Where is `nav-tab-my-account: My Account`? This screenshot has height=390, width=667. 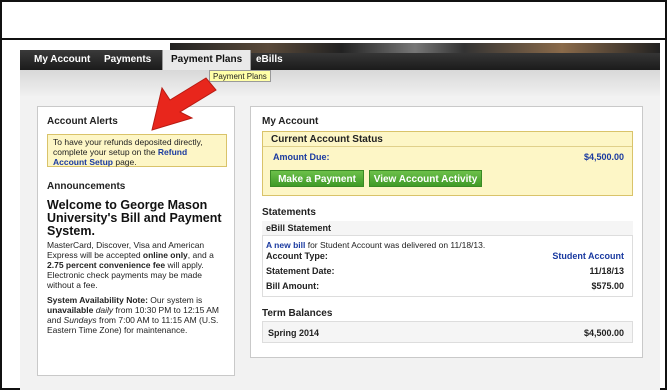
nav-tab-my-account: My Account is located at coordinates (62, 60).